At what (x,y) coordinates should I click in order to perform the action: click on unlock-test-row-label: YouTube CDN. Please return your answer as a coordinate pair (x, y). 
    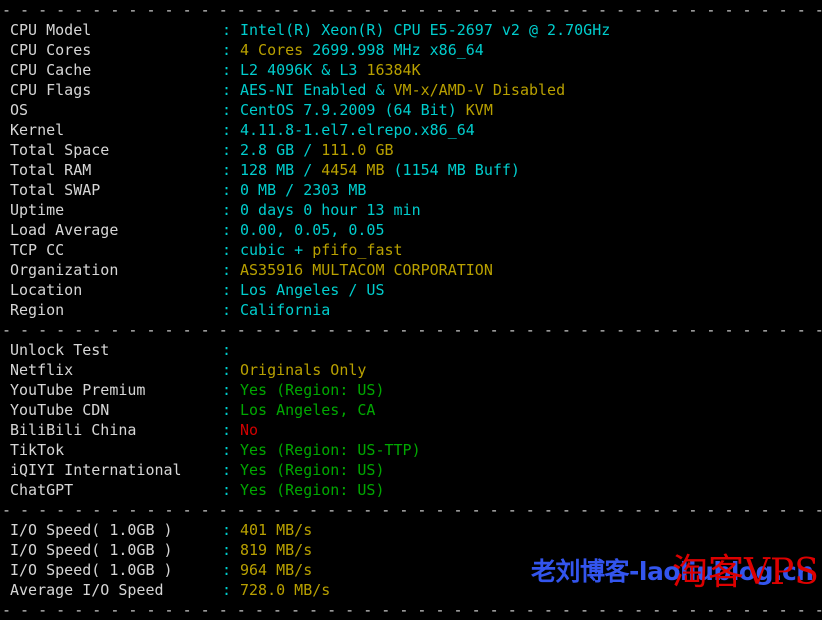
    Looking at the image, I should click on (60, 410).